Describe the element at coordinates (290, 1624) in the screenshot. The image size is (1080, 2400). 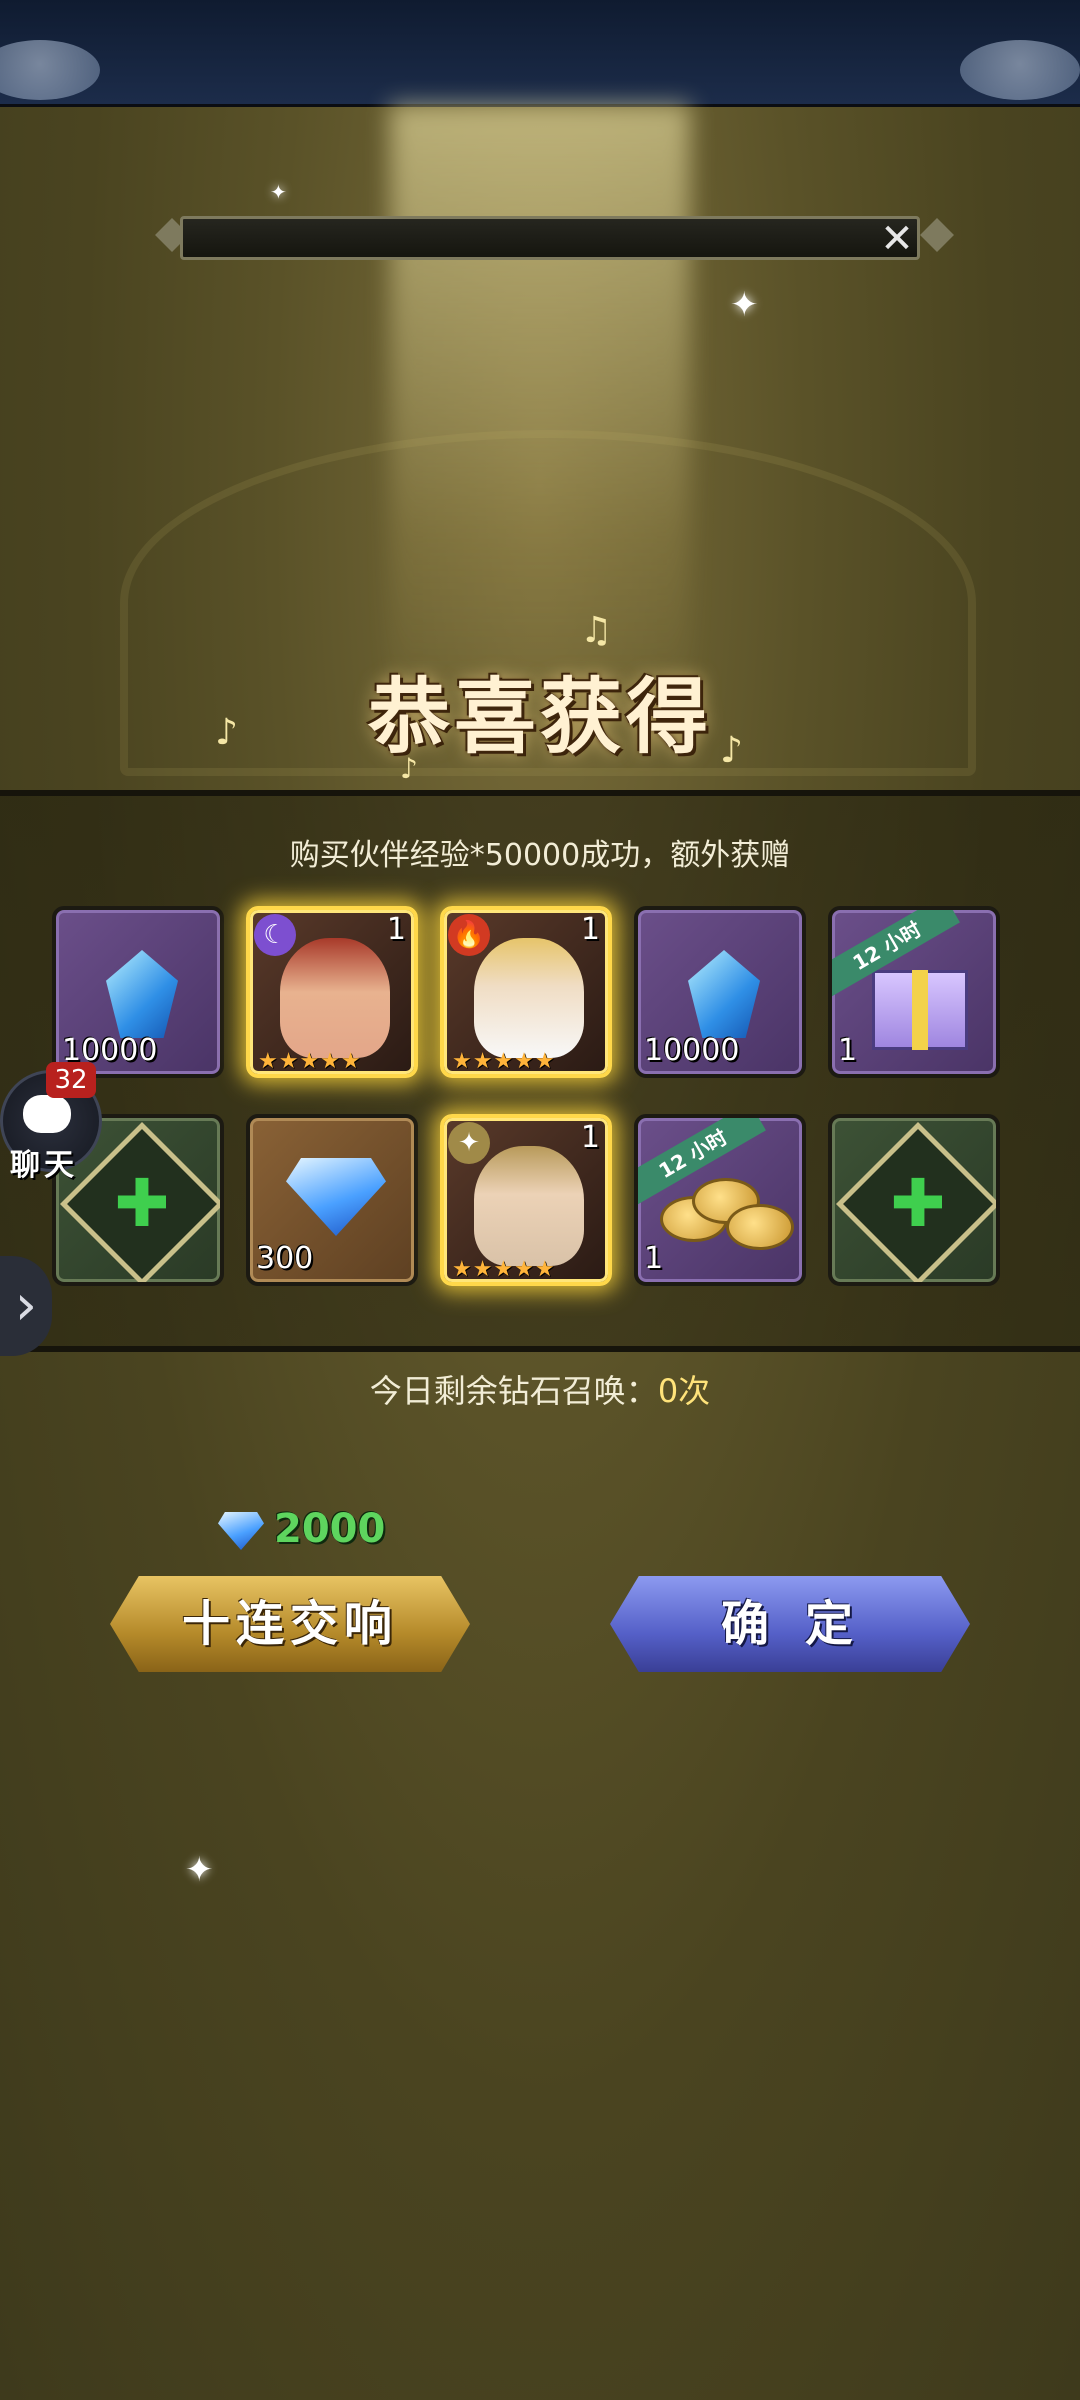
I see `ten-pull-button: 十连交响` at that location.